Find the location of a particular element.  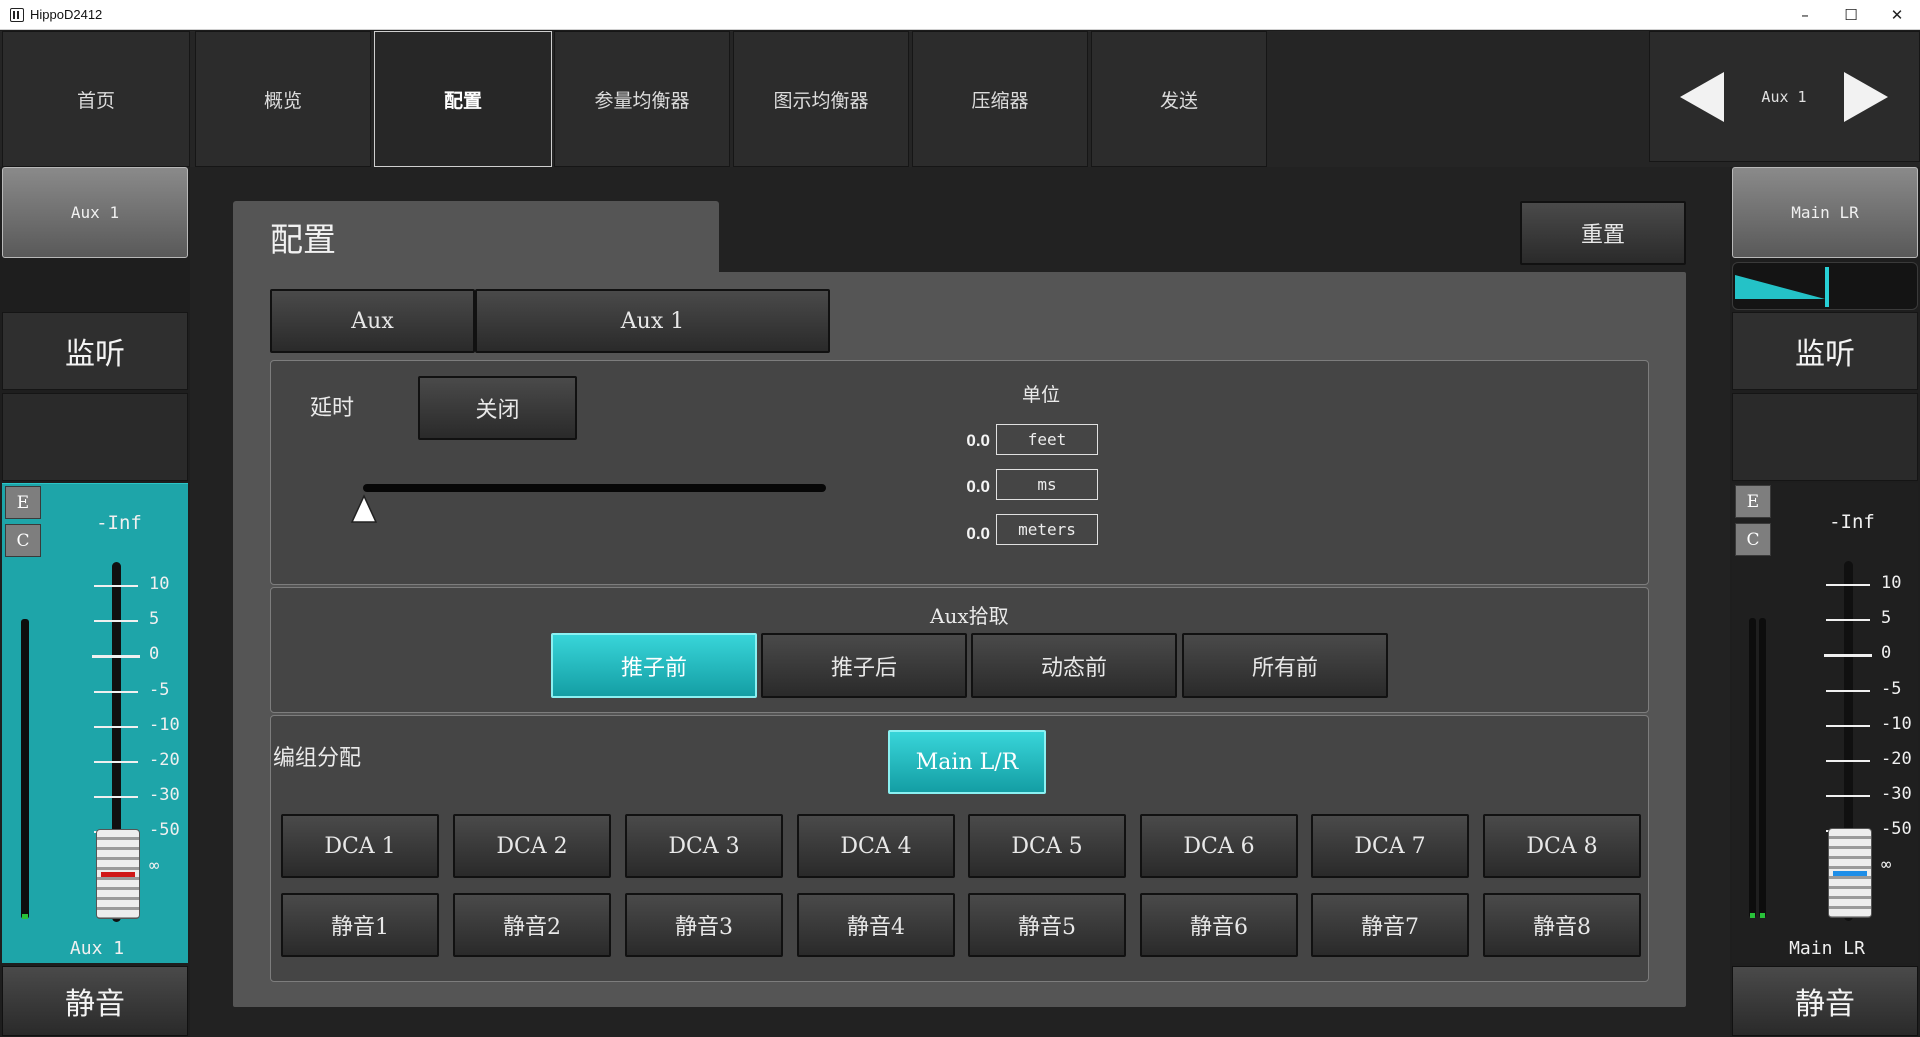

mute-group-7-button: 静音7 is located at coordinates (1390, 925).